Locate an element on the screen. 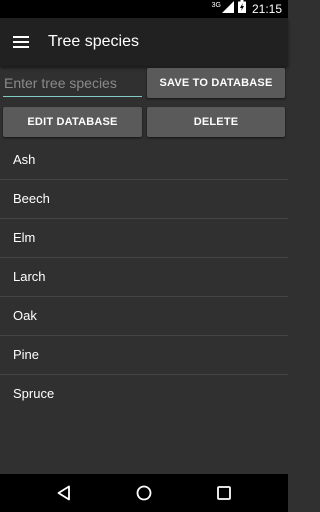  list-item: Elm is located at coordinates (144, 238).